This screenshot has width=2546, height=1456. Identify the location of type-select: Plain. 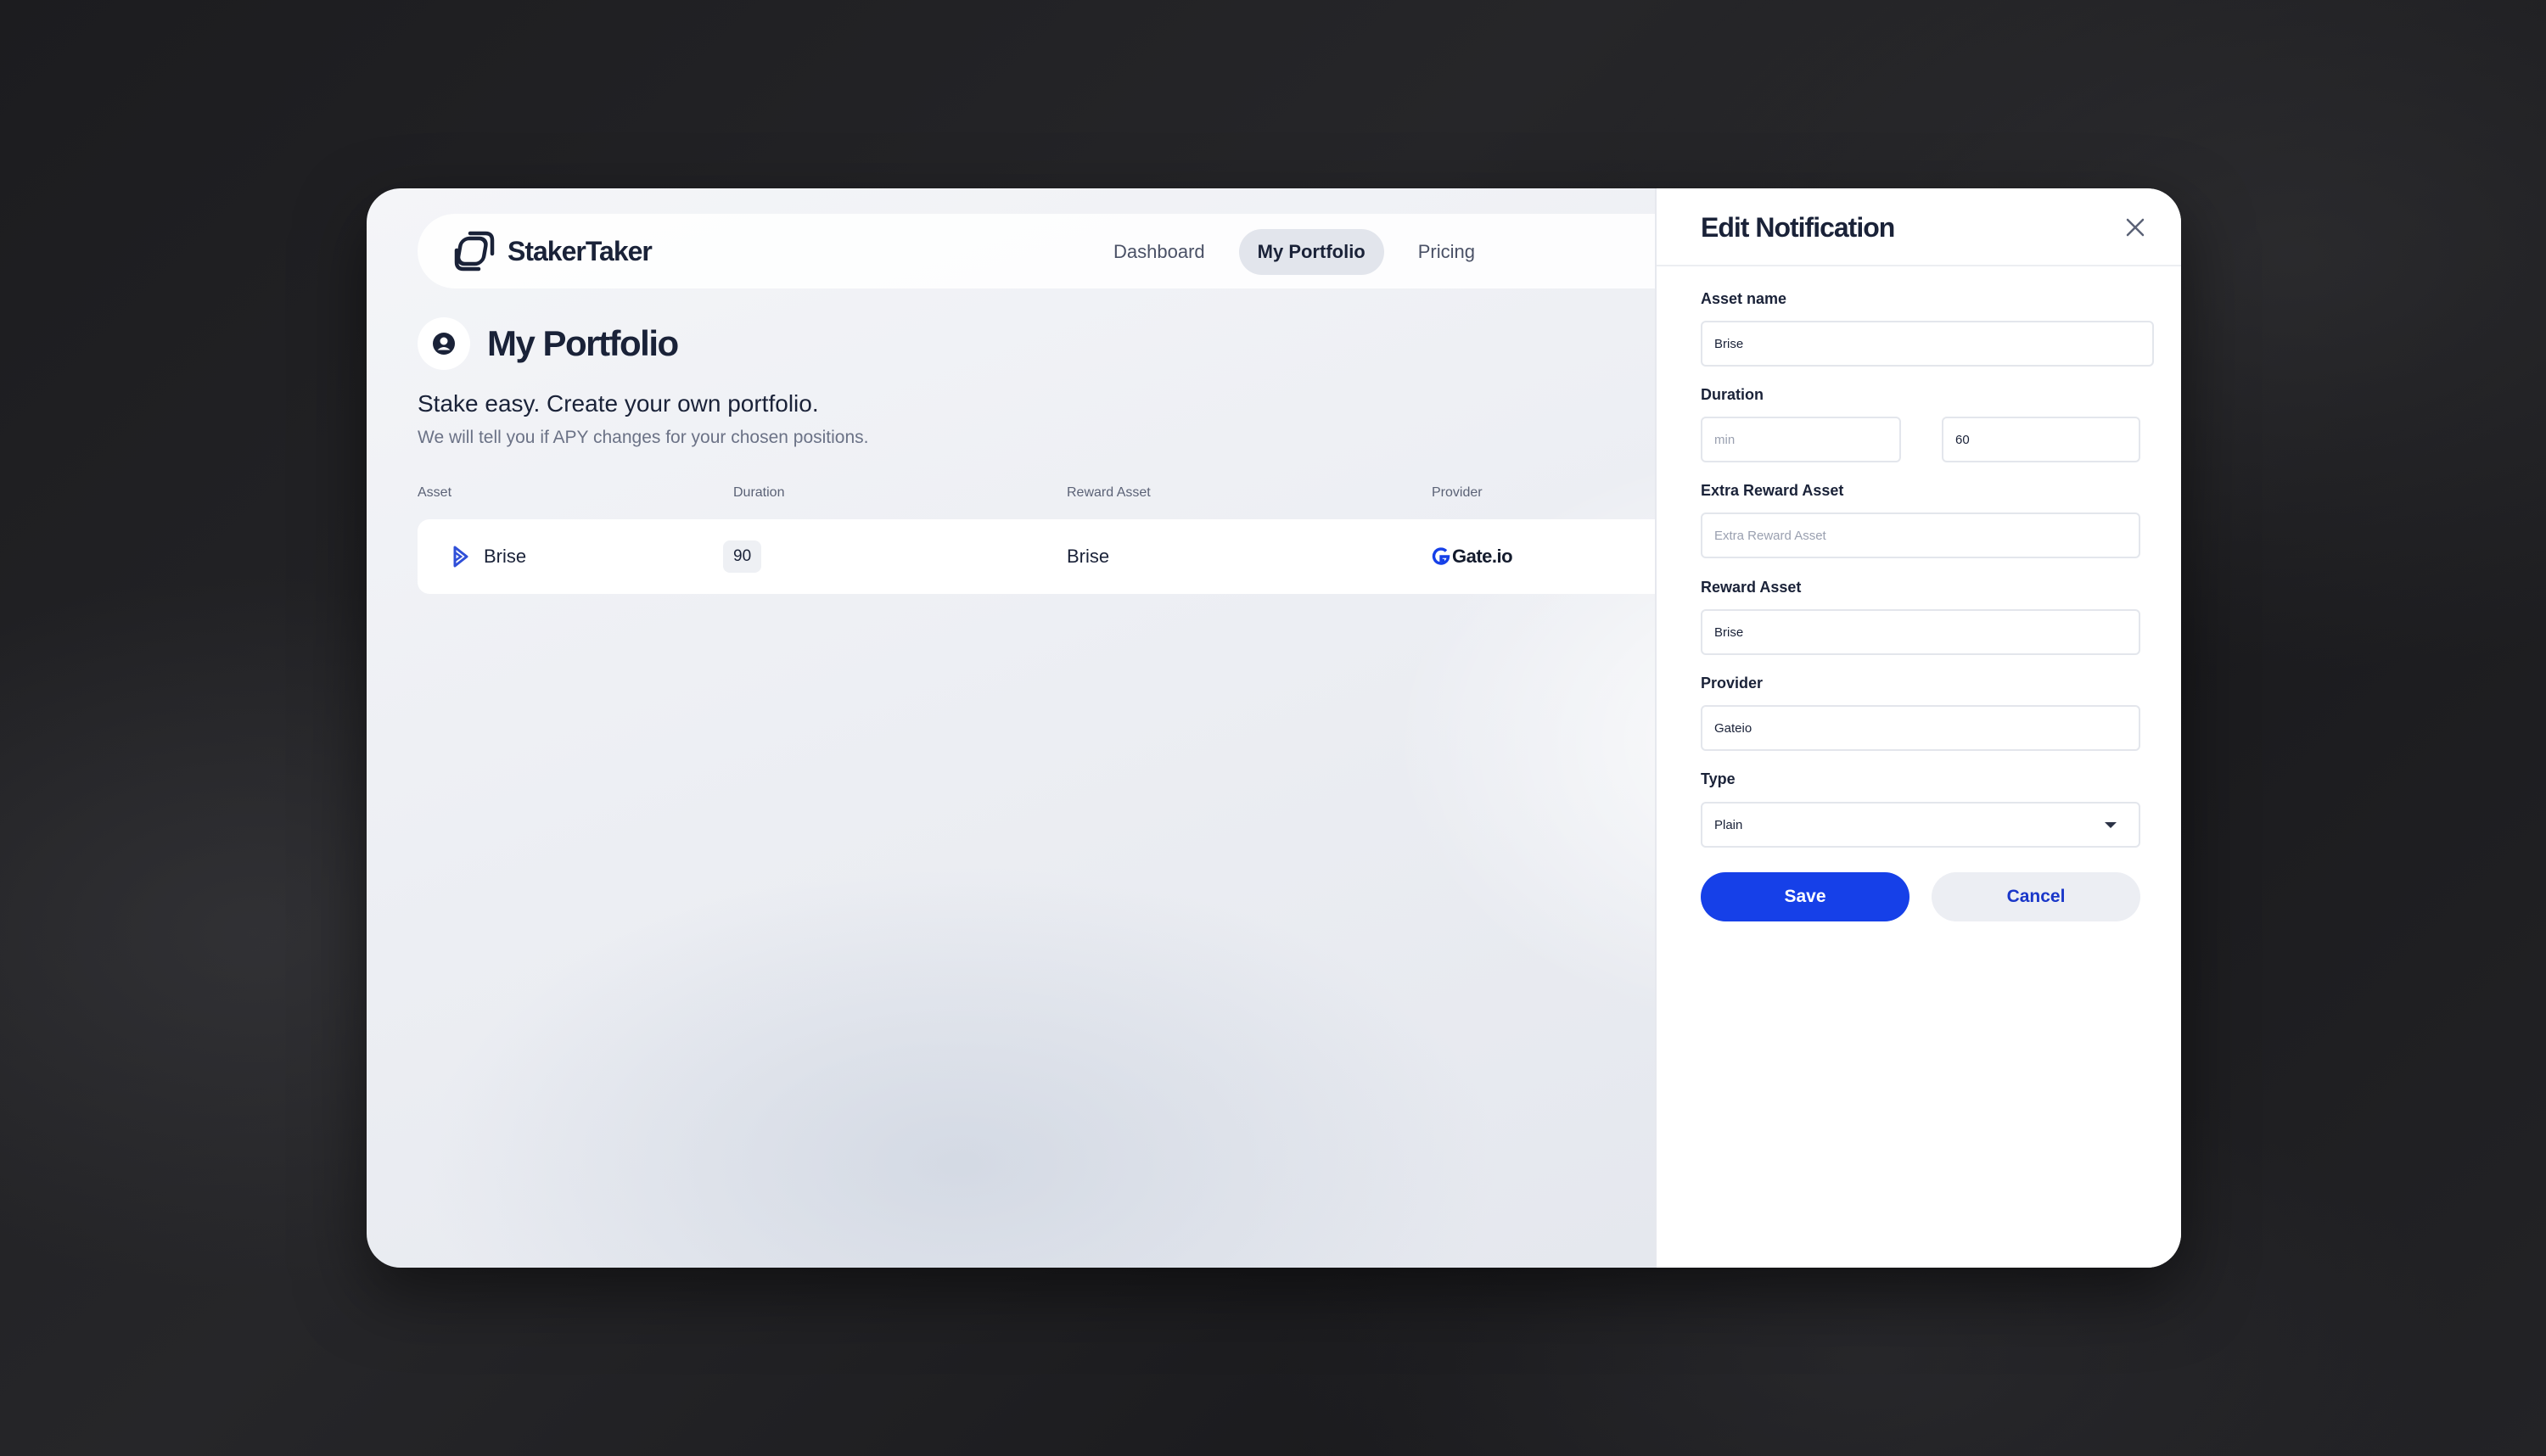
(1921, 825).